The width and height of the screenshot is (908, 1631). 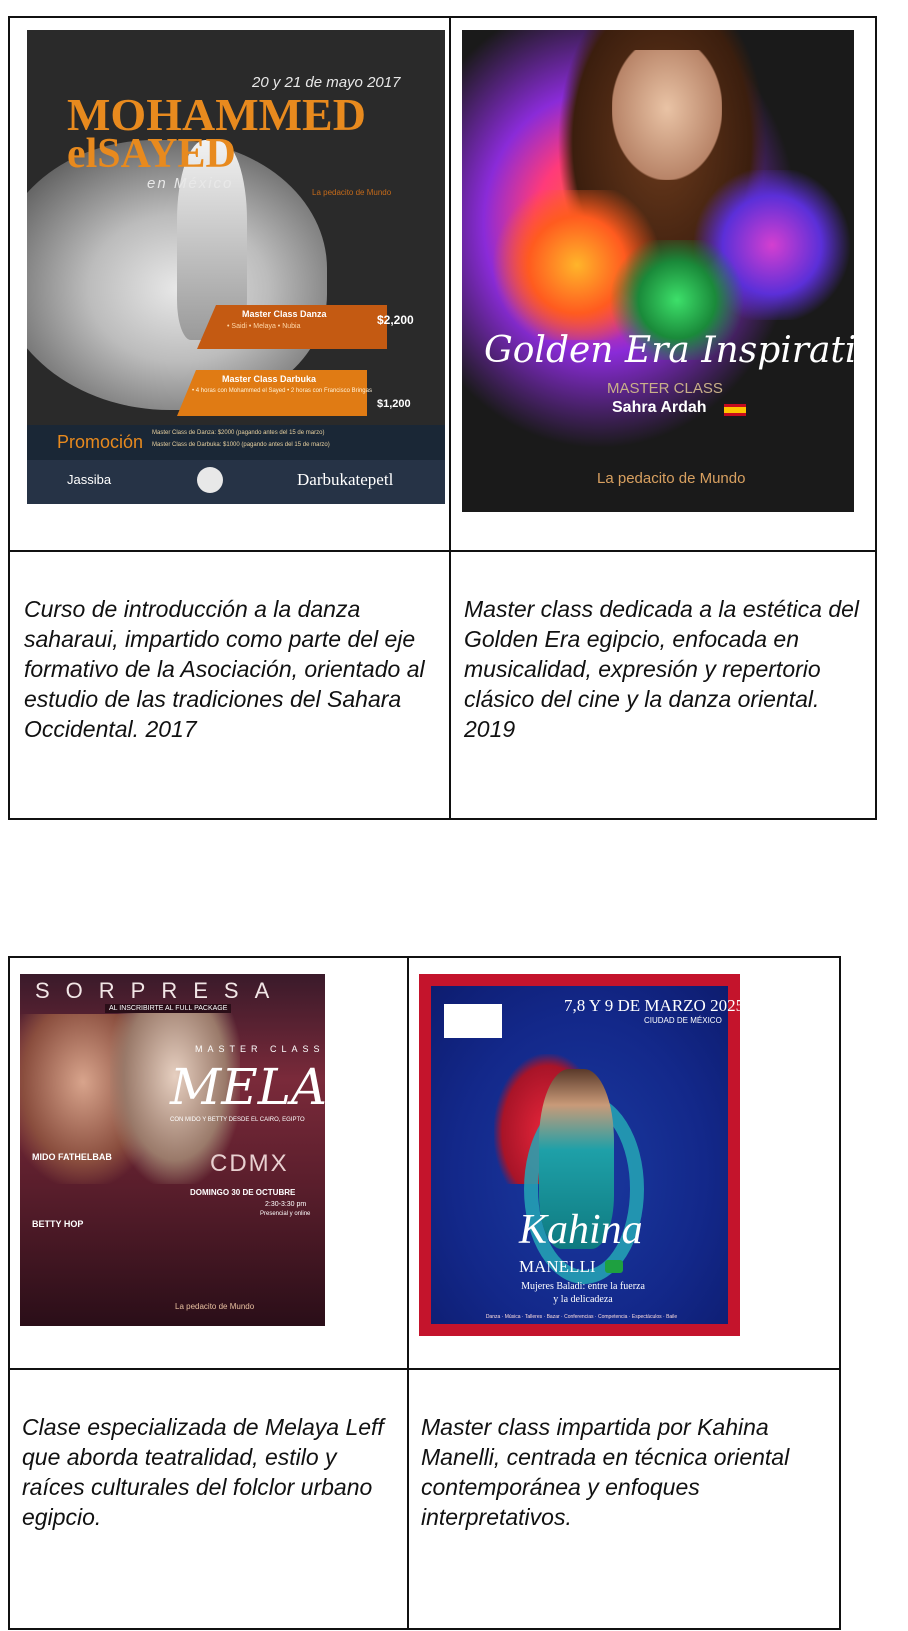 I want to click on with-line: CON MIDO Y BETTY DESDE EL CAIRO, EGIPTO, so click(x=237, y=1120).